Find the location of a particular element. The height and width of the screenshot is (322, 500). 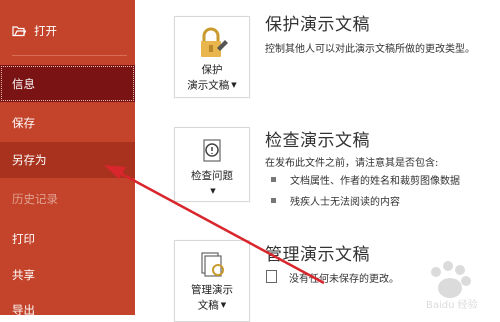

baidu-watermark-logo: Baidu 经验 is located at coordinates (452, 285).